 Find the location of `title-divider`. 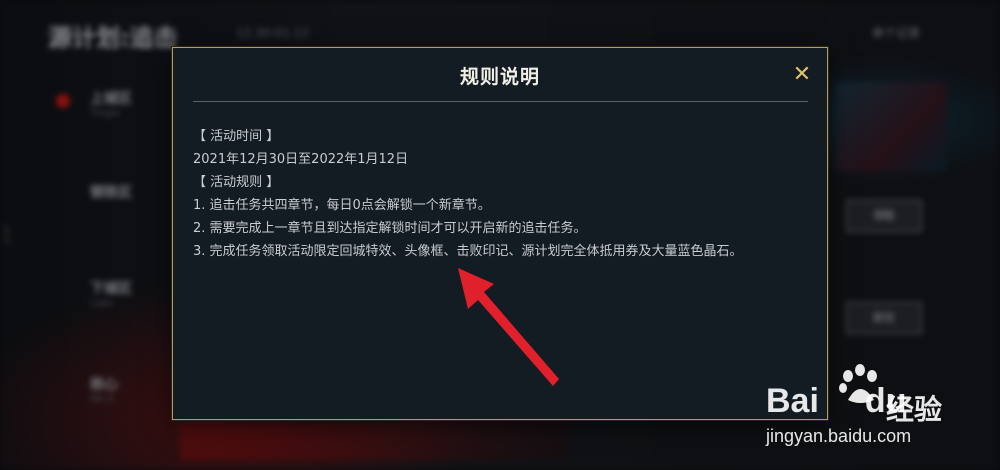

title-divider is located at coordinates (500, 101).